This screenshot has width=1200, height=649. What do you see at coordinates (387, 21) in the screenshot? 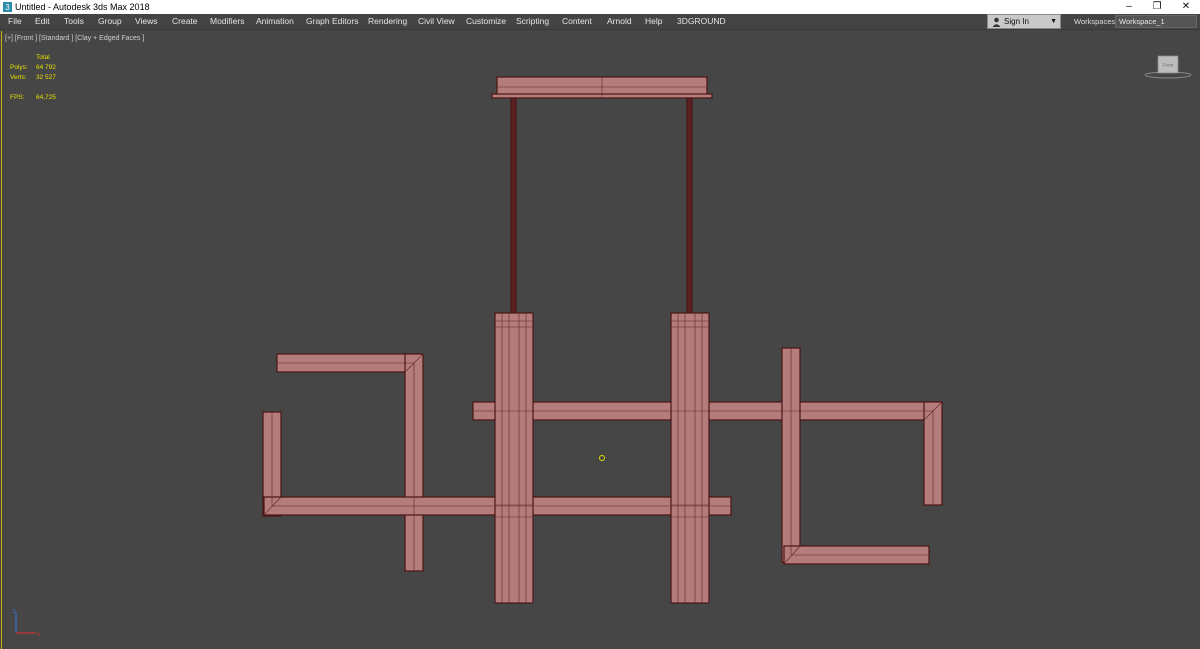
I see `menu-rendering: Rendering` at bounding box center [387, 21].